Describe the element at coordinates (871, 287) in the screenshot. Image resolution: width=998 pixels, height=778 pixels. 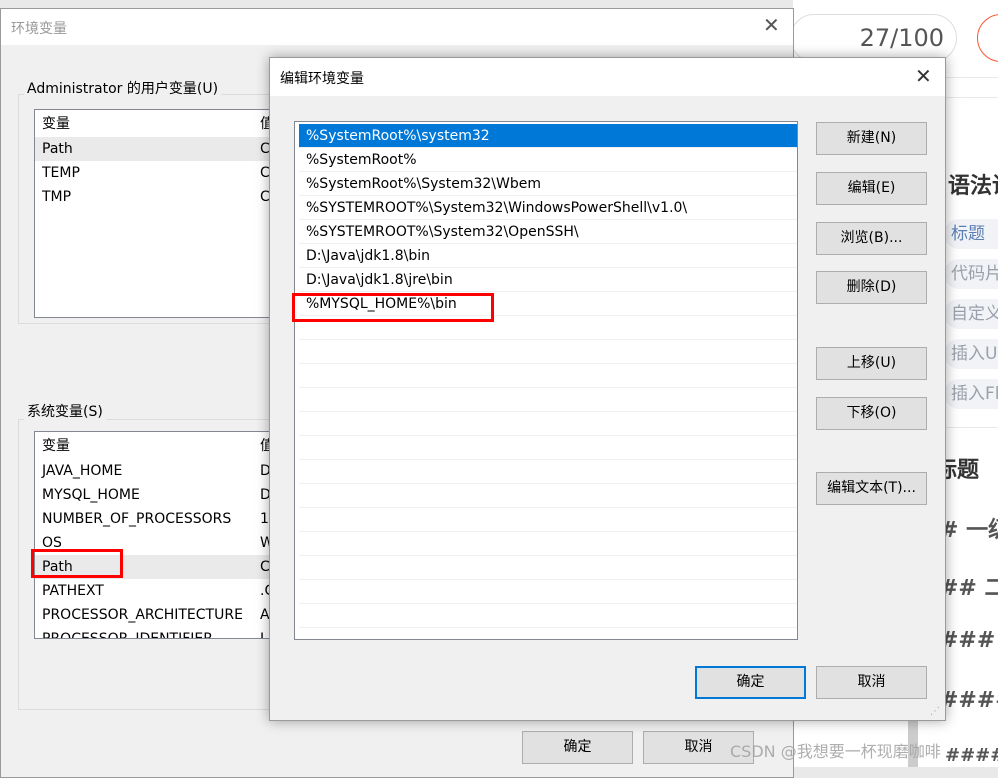
I see `delete-button: 删除(D)` at that location.